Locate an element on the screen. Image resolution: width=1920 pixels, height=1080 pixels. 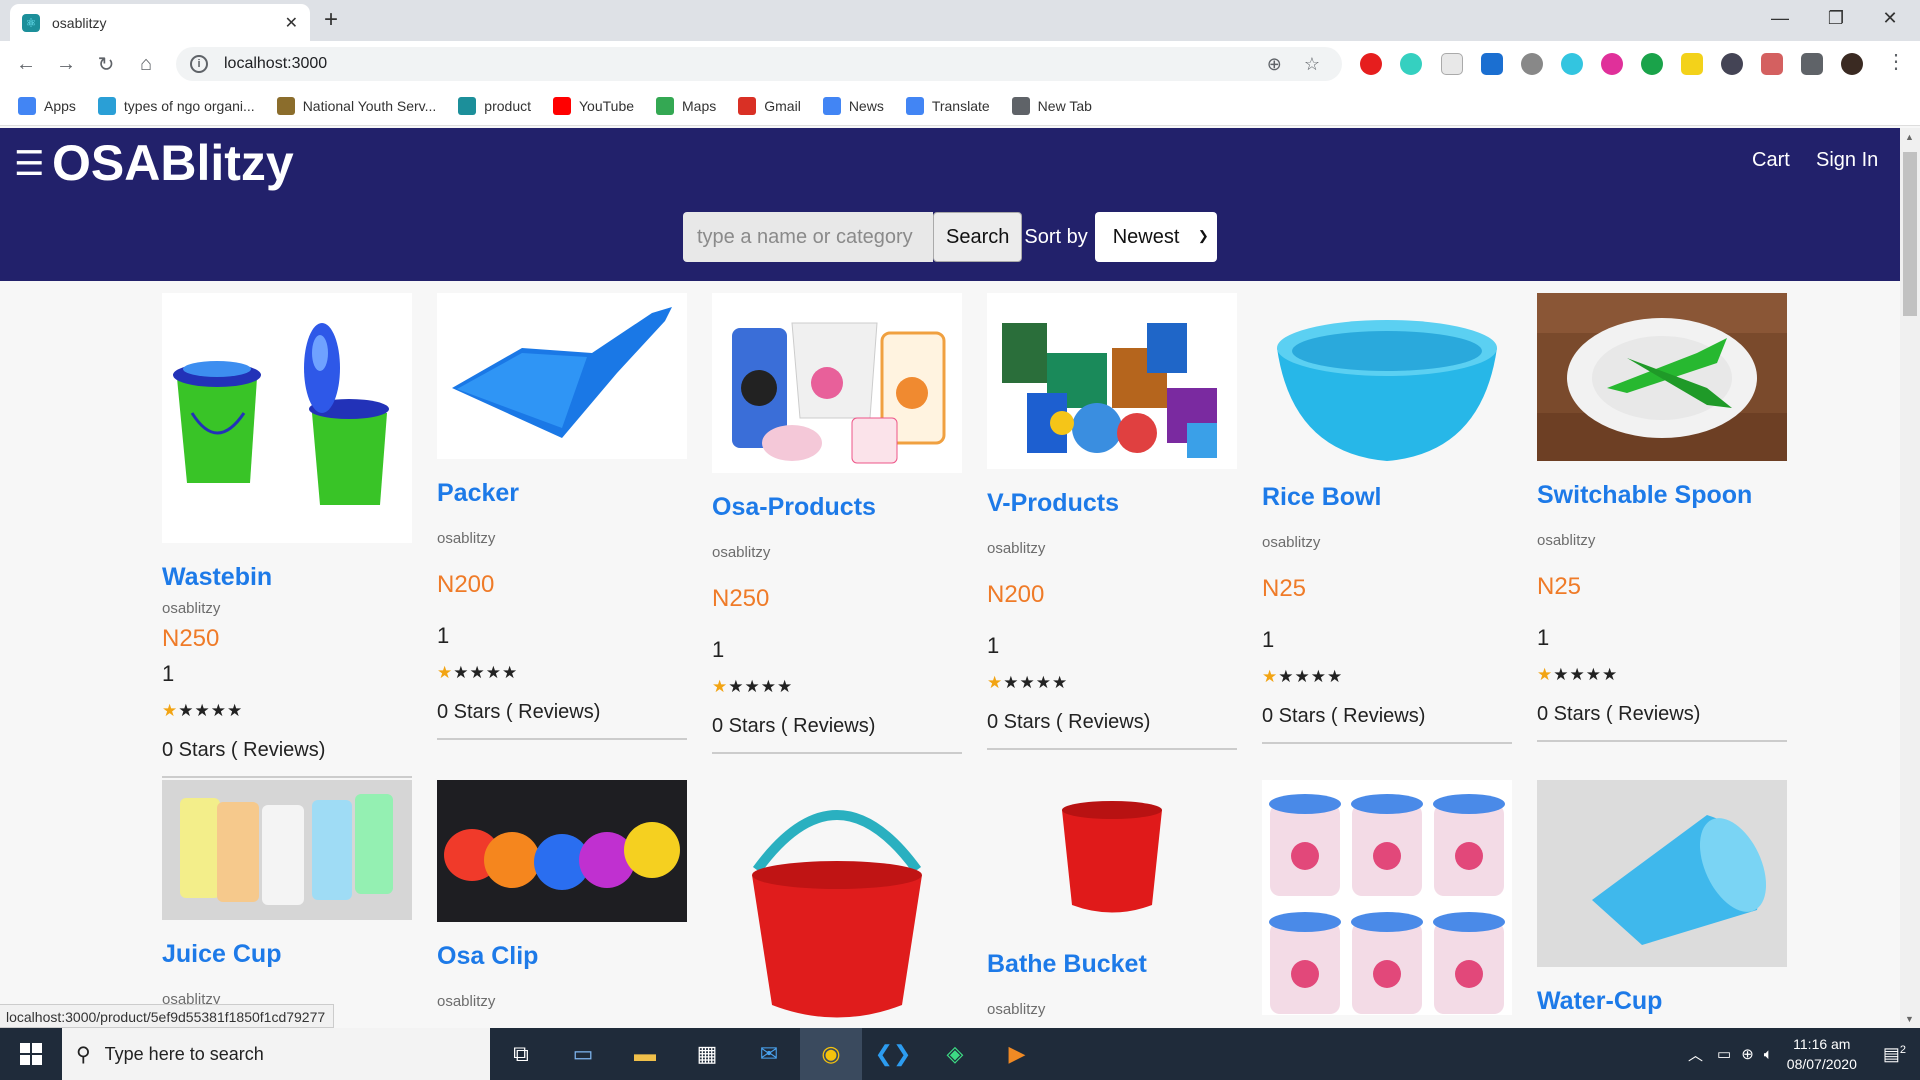
product-name: Packer is located at coordinates (562, 493).